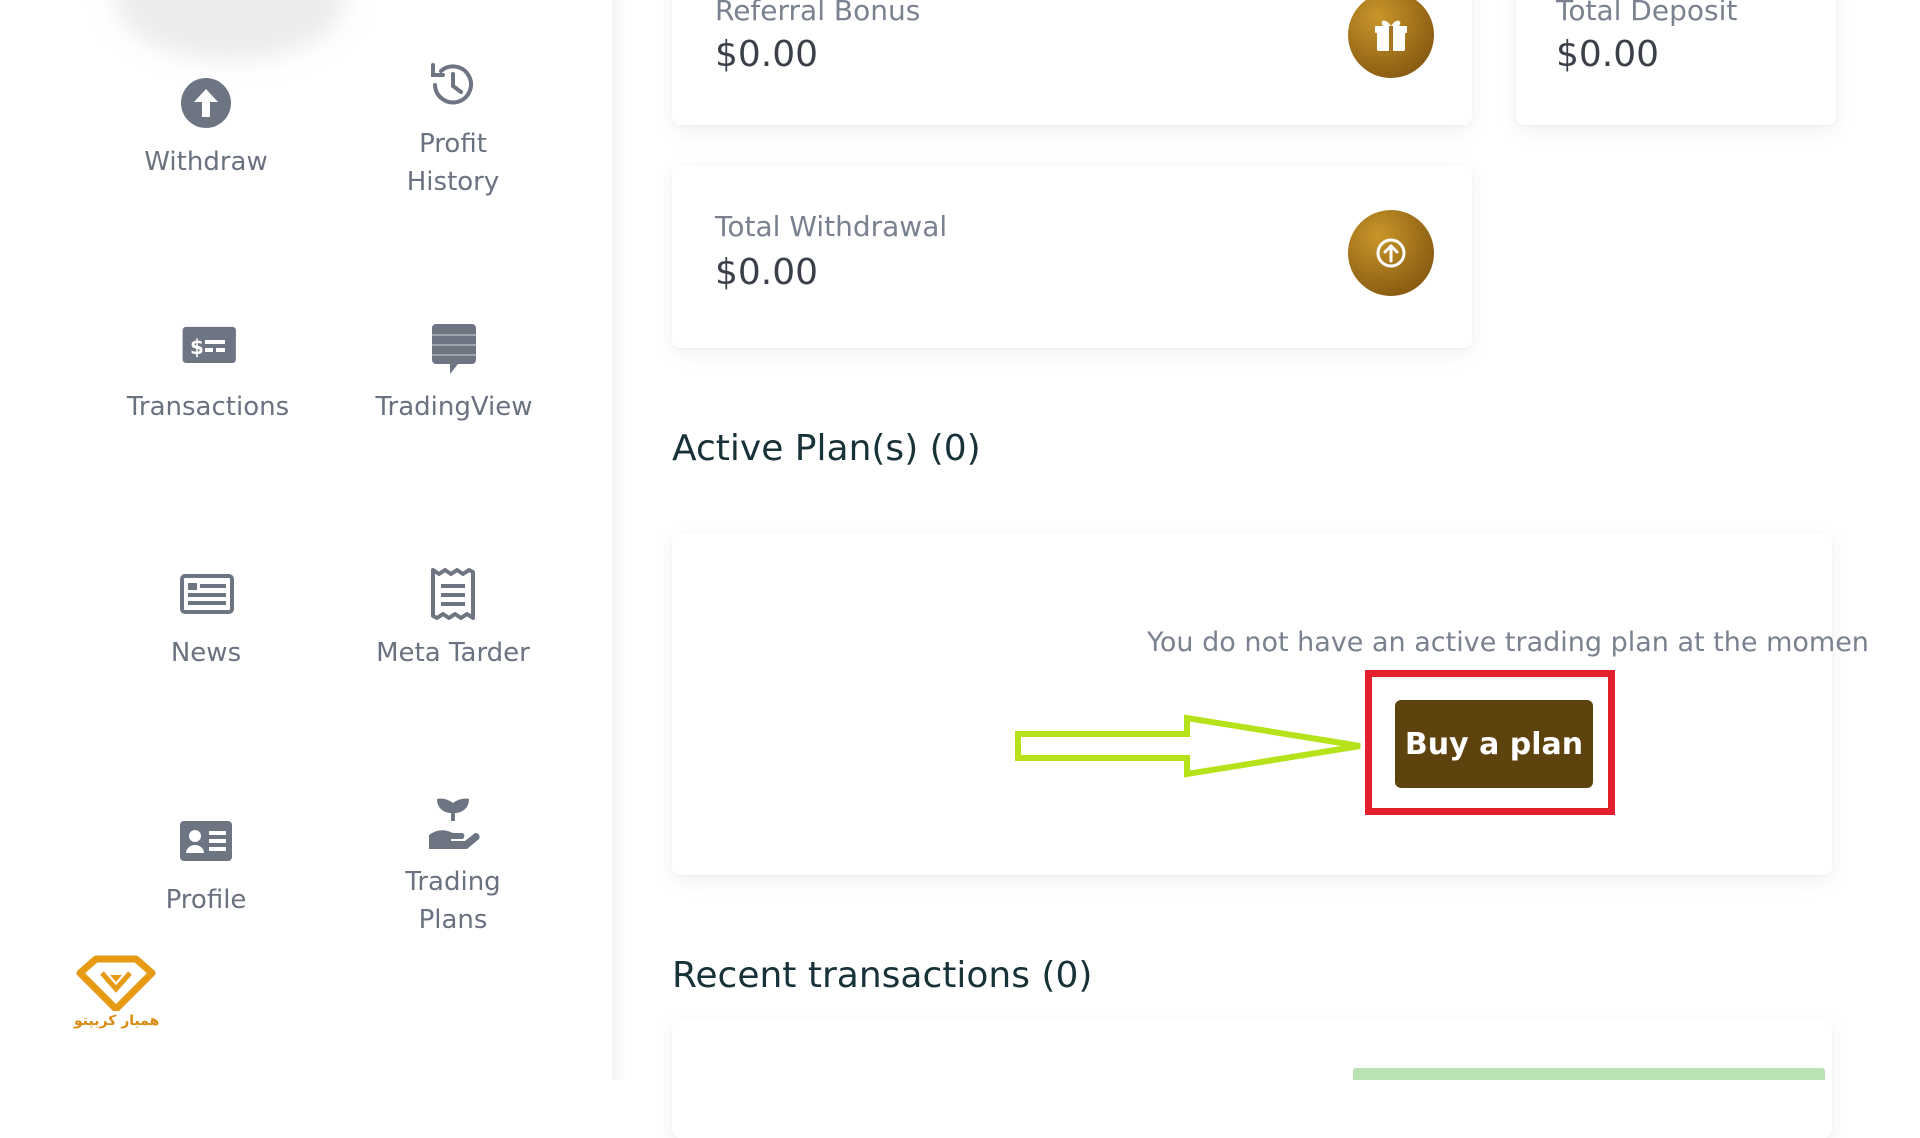  What do you see at coordinates (453, 882) in the screenshot?
I see `menu-label: Trading` at bounding box center [453, 882].